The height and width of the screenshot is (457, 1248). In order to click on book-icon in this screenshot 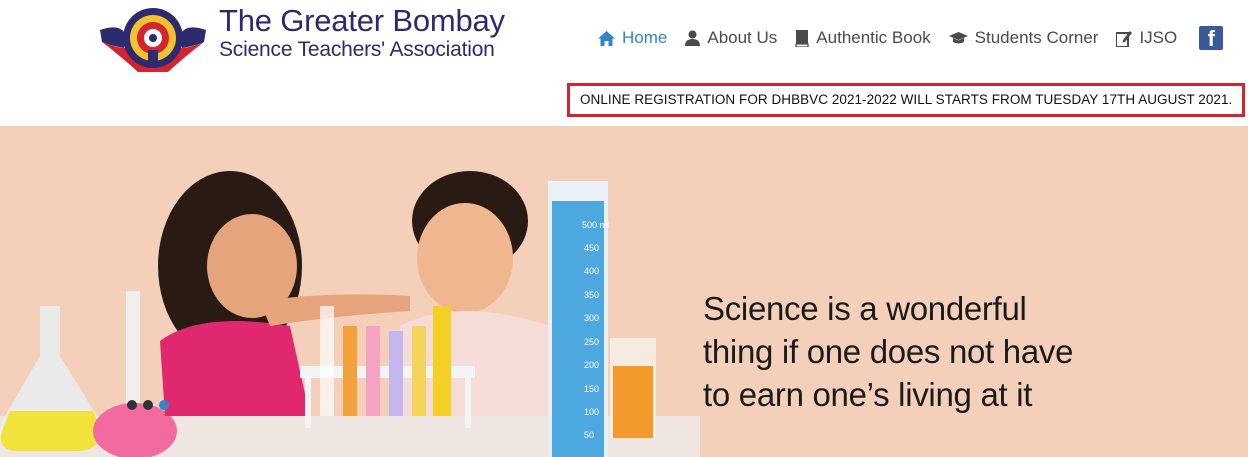, I will do `click(802, 38)`.